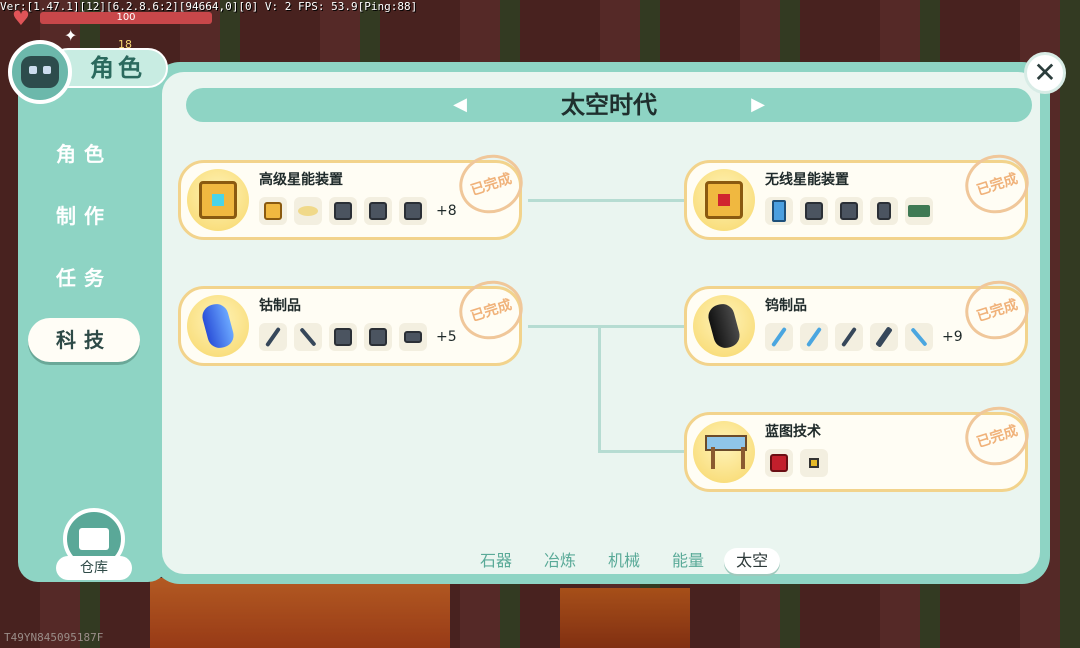 This screenshot has width=1080, height=648. I want to click on sidebar-item-tech: 科技, so click(84, 340).